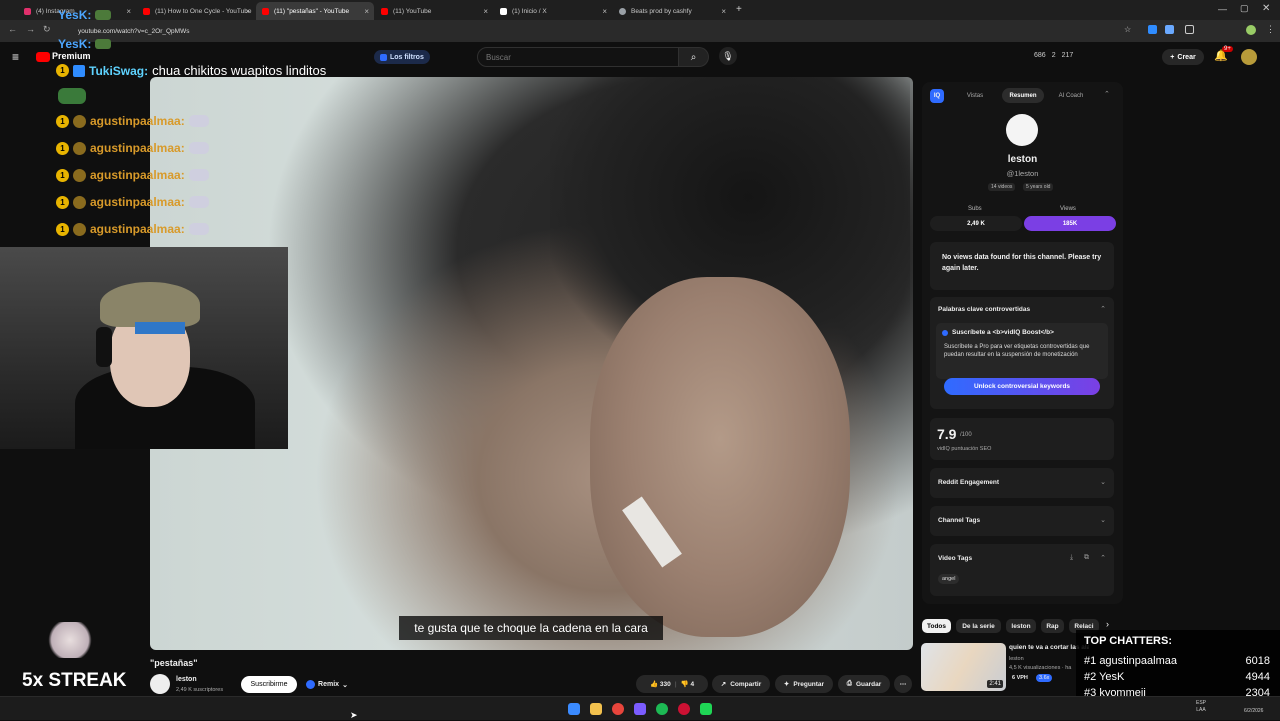  Describe the element at coordinates (1071, 558) in the screenshot. I see `download-icon: ⤓` at that location.